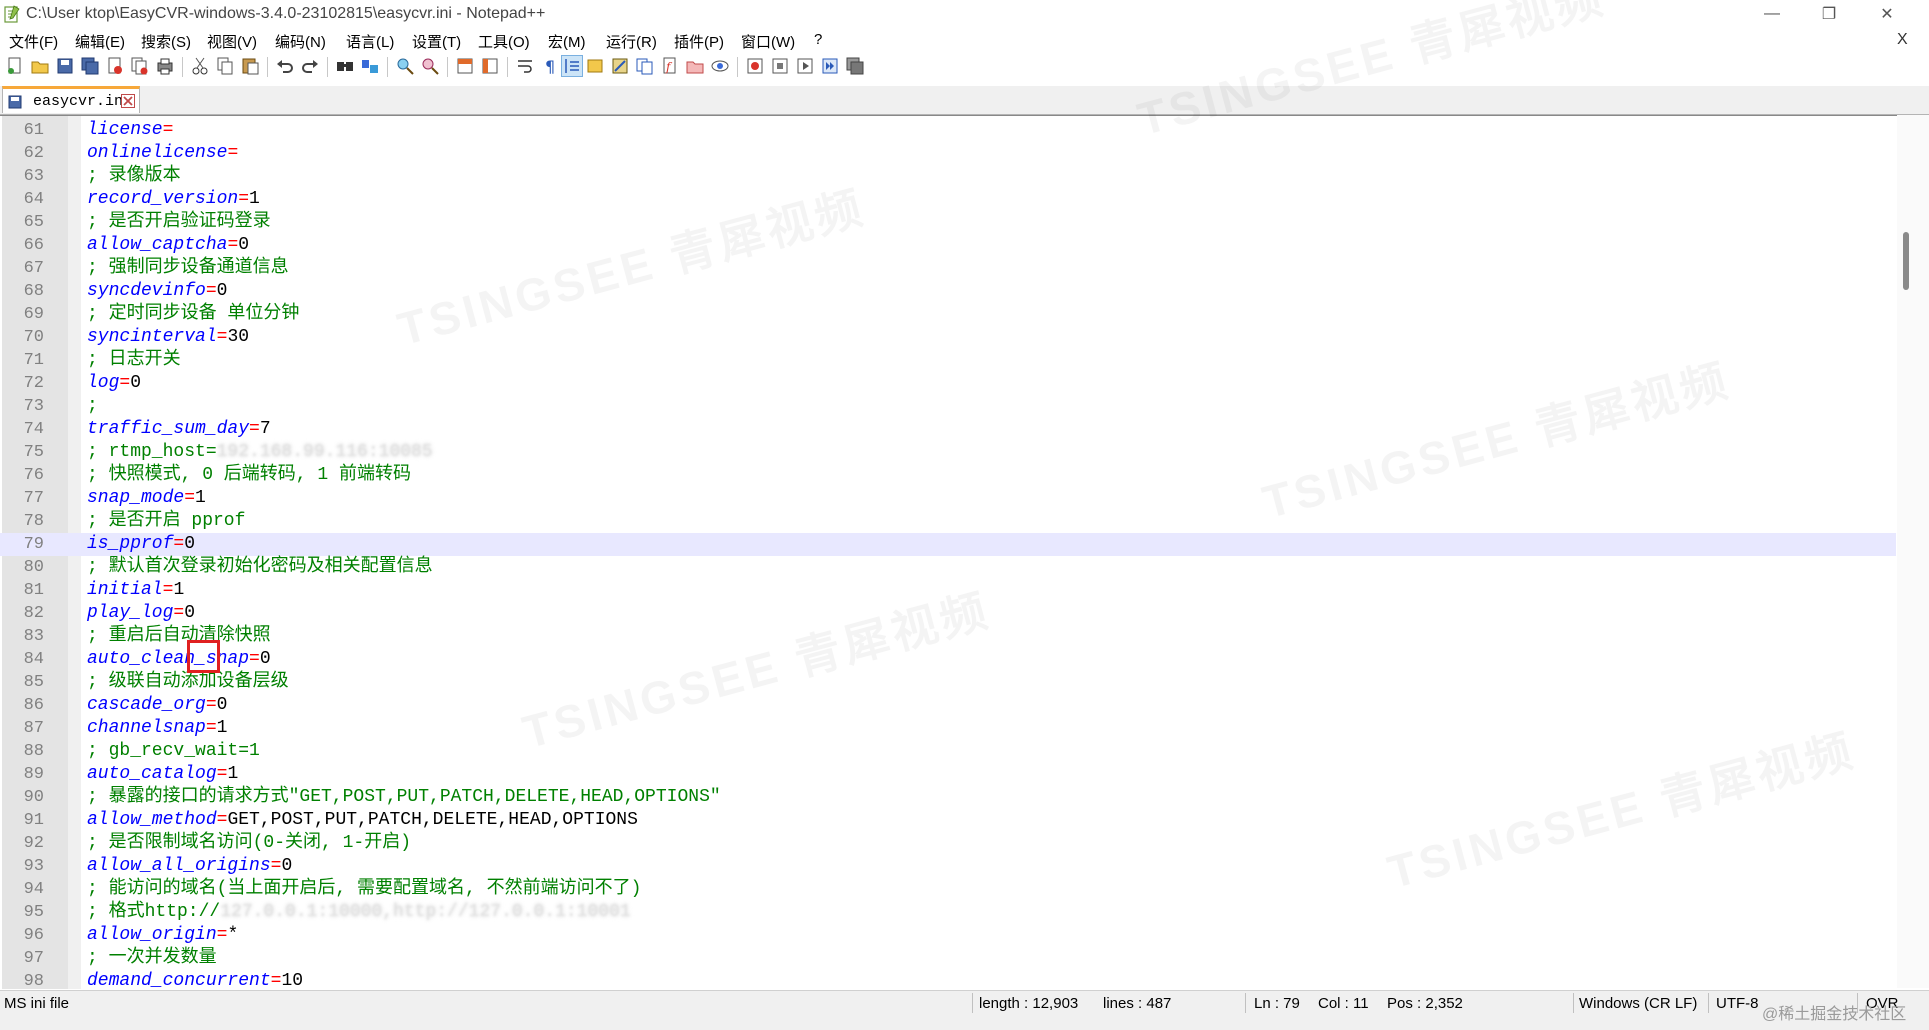  Describe the element at coordinates (1906, 261) in the screenshot. I see `scrollbar-thumb` at that location.